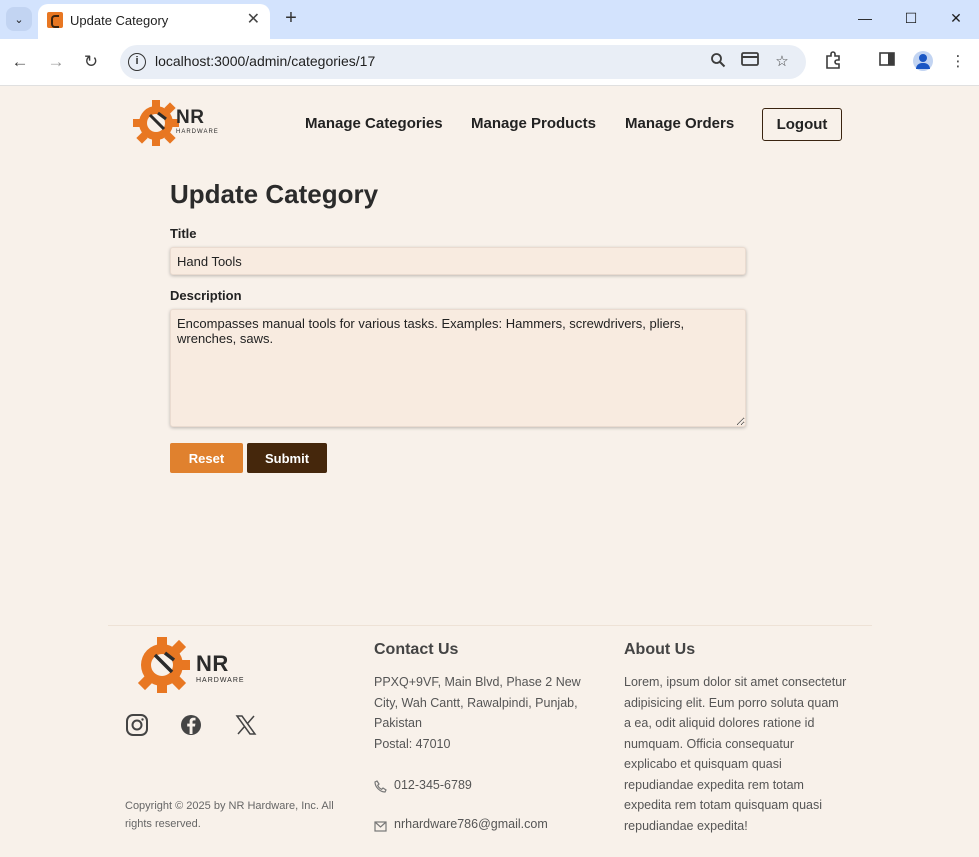 The width and height of the screenshot is (979, 857). Describe the element at coordinates (19, 19) in the screenshot. I see `tab-search-button: ⌄` at that location.